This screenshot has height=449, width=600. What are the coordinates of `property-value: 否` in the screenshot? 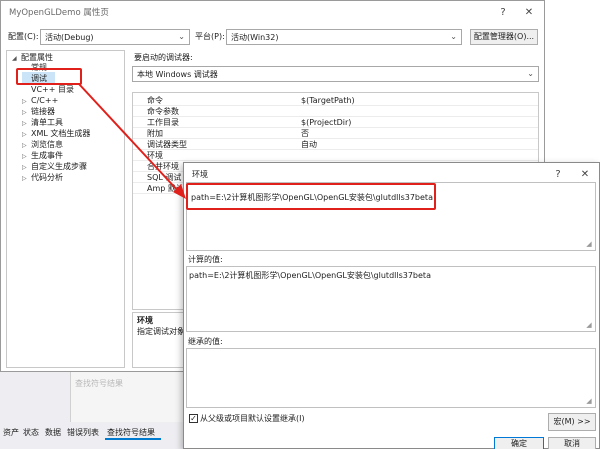 It's located at (305, 133).